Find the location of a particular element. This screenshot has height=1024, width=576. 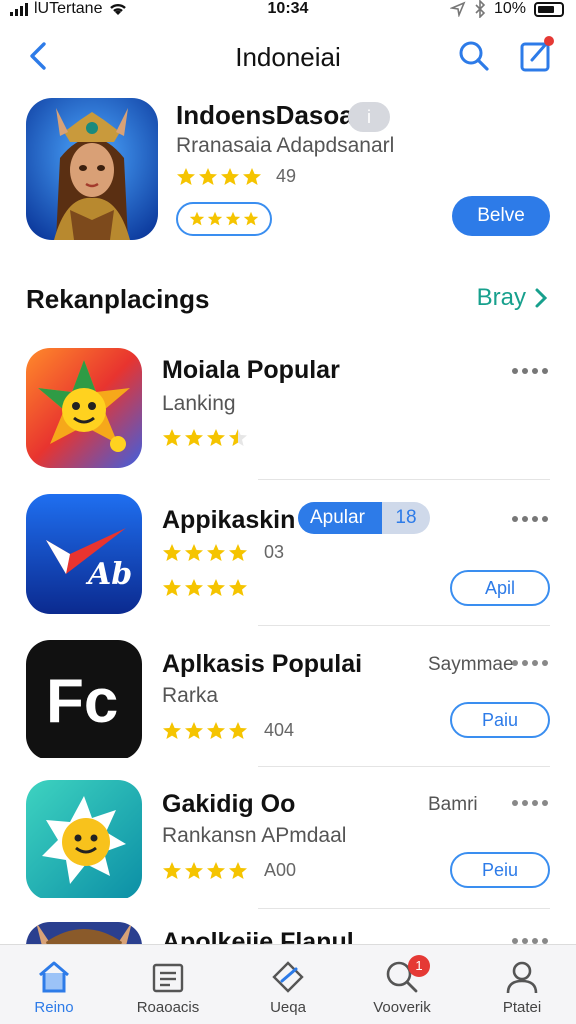

app-name: Aplkasis Populai is located at coordinates (262, 664).